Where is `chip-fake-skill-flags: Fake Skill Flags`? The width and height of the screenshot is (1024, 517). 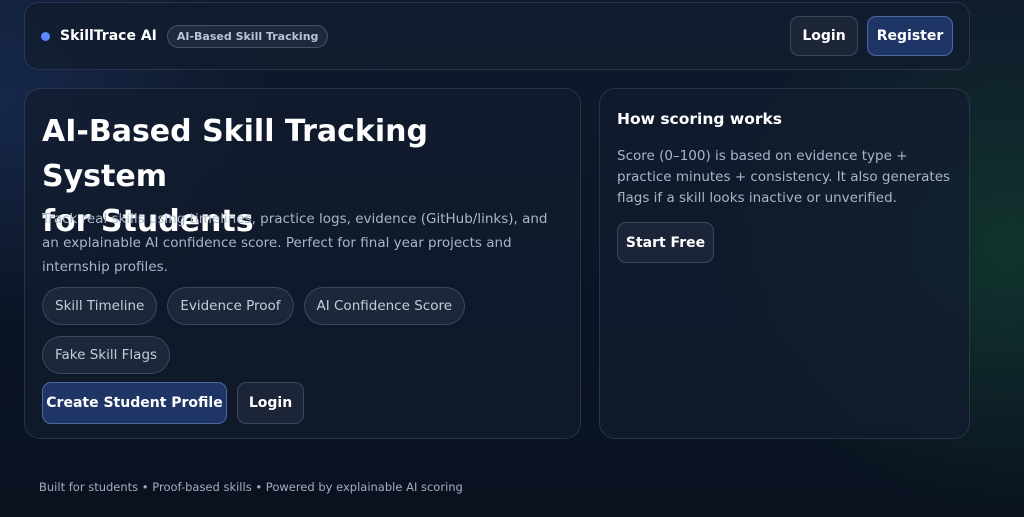
chip-fake-skill-flags: Fake Skill Flags is located at coordinates (106, 355).